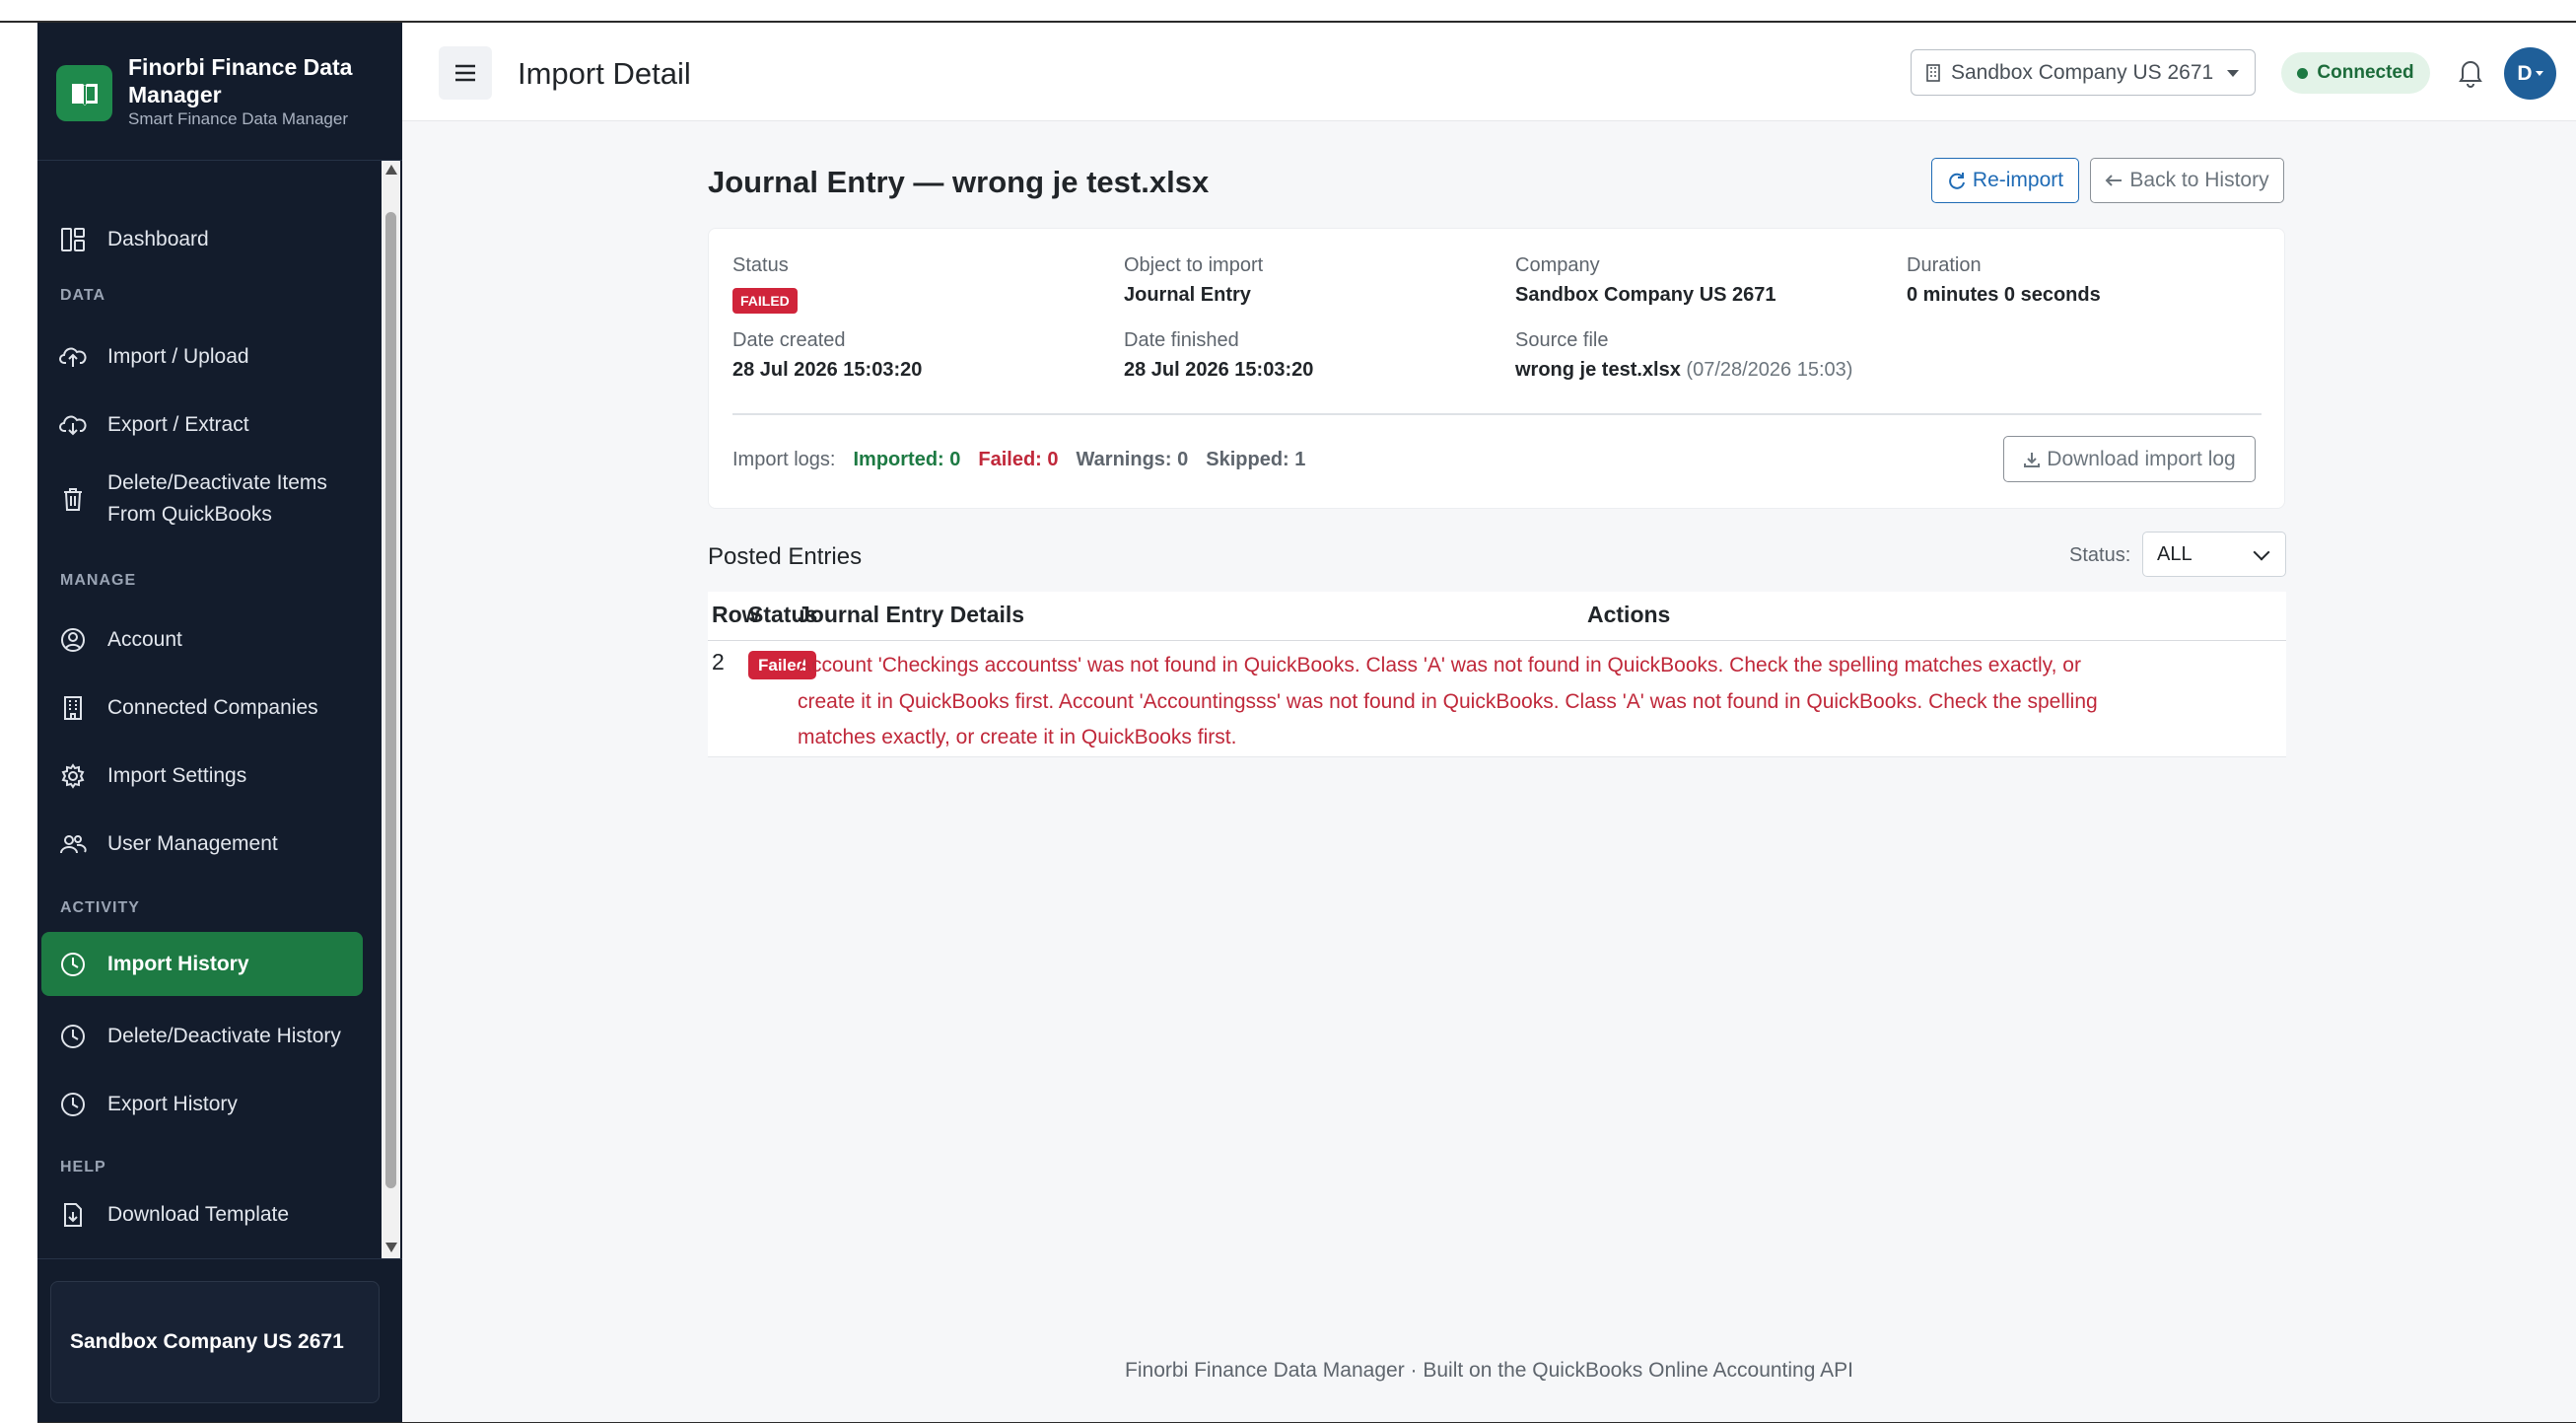 The height and width of the screenshot is (1423, 2576). What do you see at coordinates (177, 775) in the screenshot?
I see `sidebar-item-label: Import Settings` at bounding box center [177, 775].